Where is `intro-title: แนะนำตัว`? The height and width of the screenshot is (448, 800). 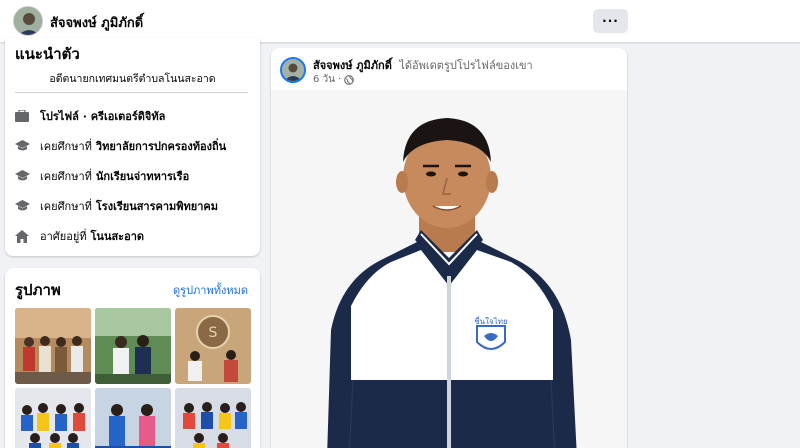 intro-title: แนะนำตัว is located at coordinates (47, 54).